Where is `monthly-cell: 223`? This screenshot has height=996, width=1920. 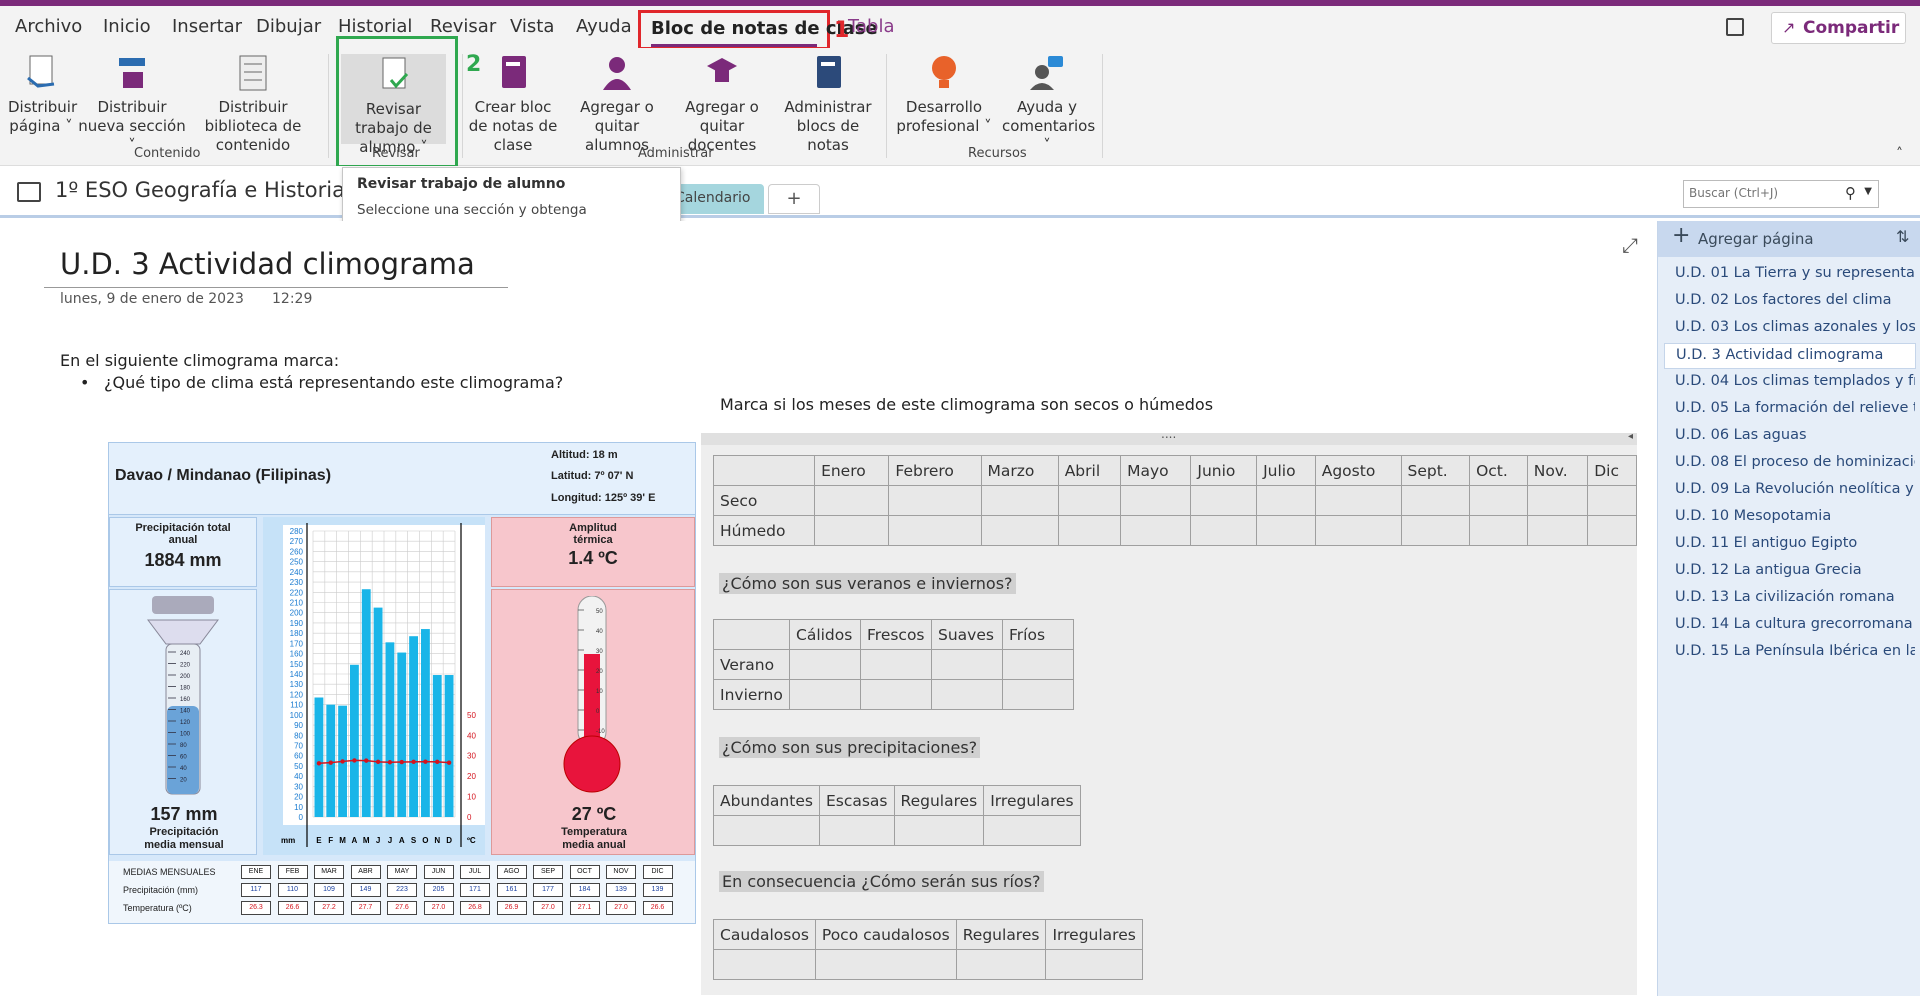 monthly-cell: 223 is located at coordinates (402, 890).